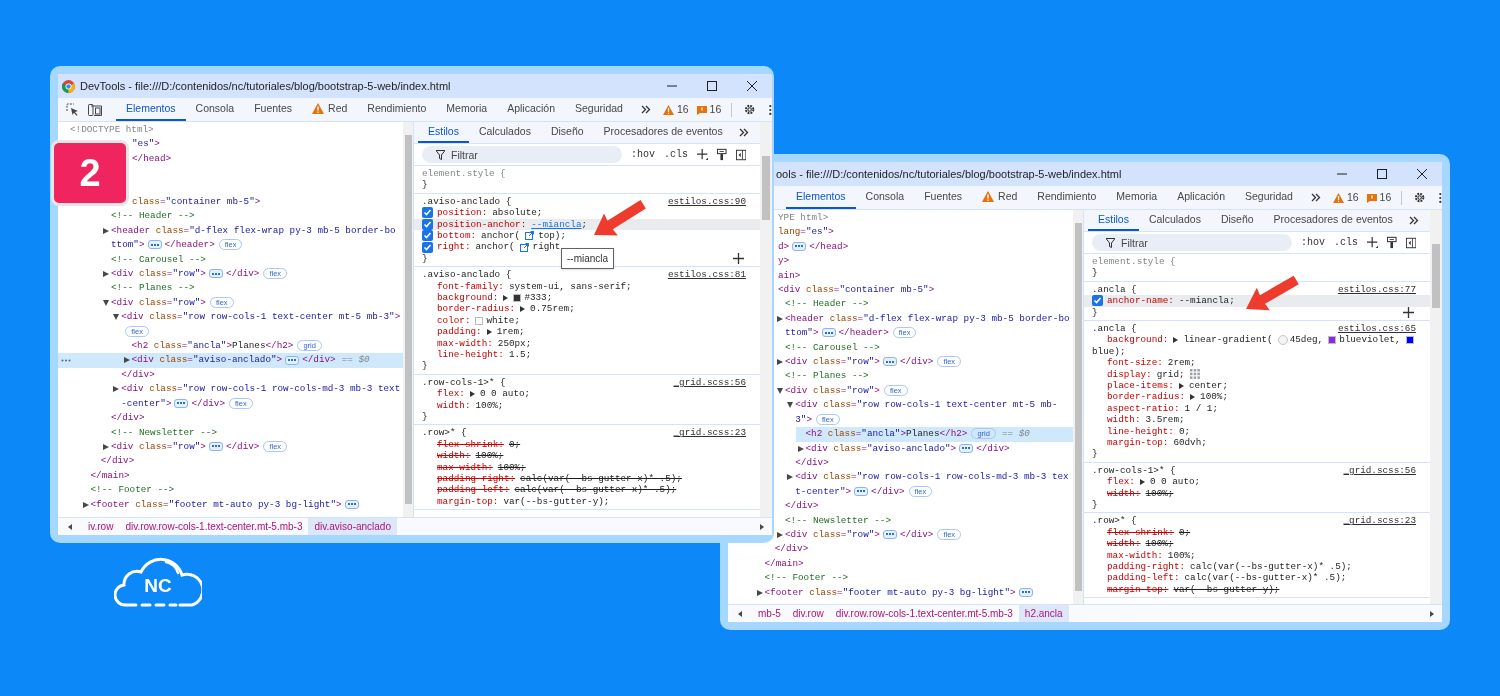 This screenshot has width=1500, height=696. I want to click on source-link: estilos.css:81, so click(706, 275).